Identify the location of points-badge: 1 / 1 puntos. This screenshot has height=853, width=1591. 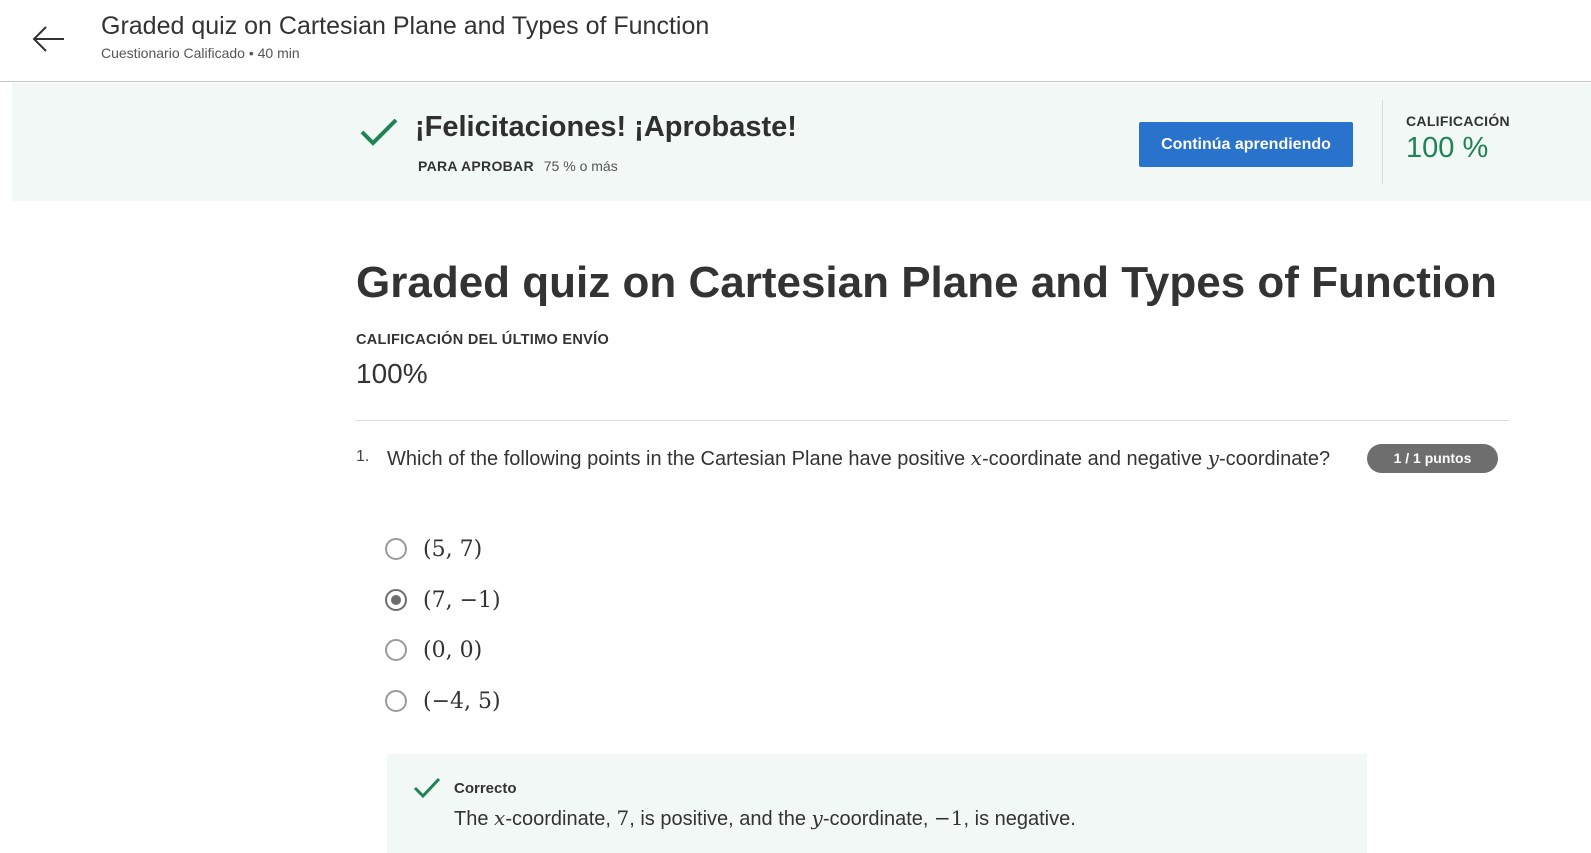
(1432, 458).